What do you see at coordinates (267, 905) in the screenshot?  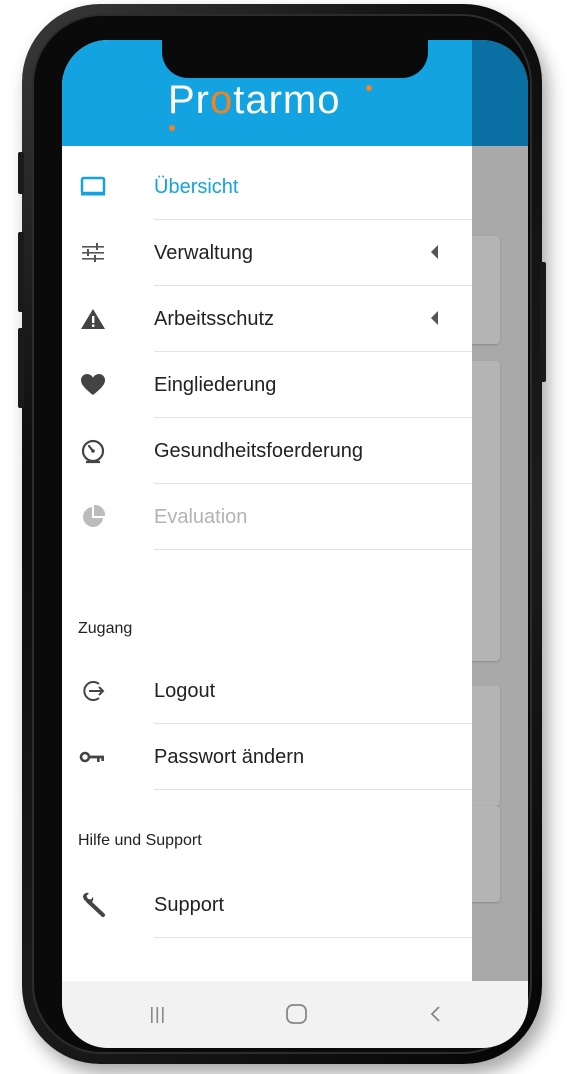 I see `menu-item-support: Support` at bounding box center [267, 905].